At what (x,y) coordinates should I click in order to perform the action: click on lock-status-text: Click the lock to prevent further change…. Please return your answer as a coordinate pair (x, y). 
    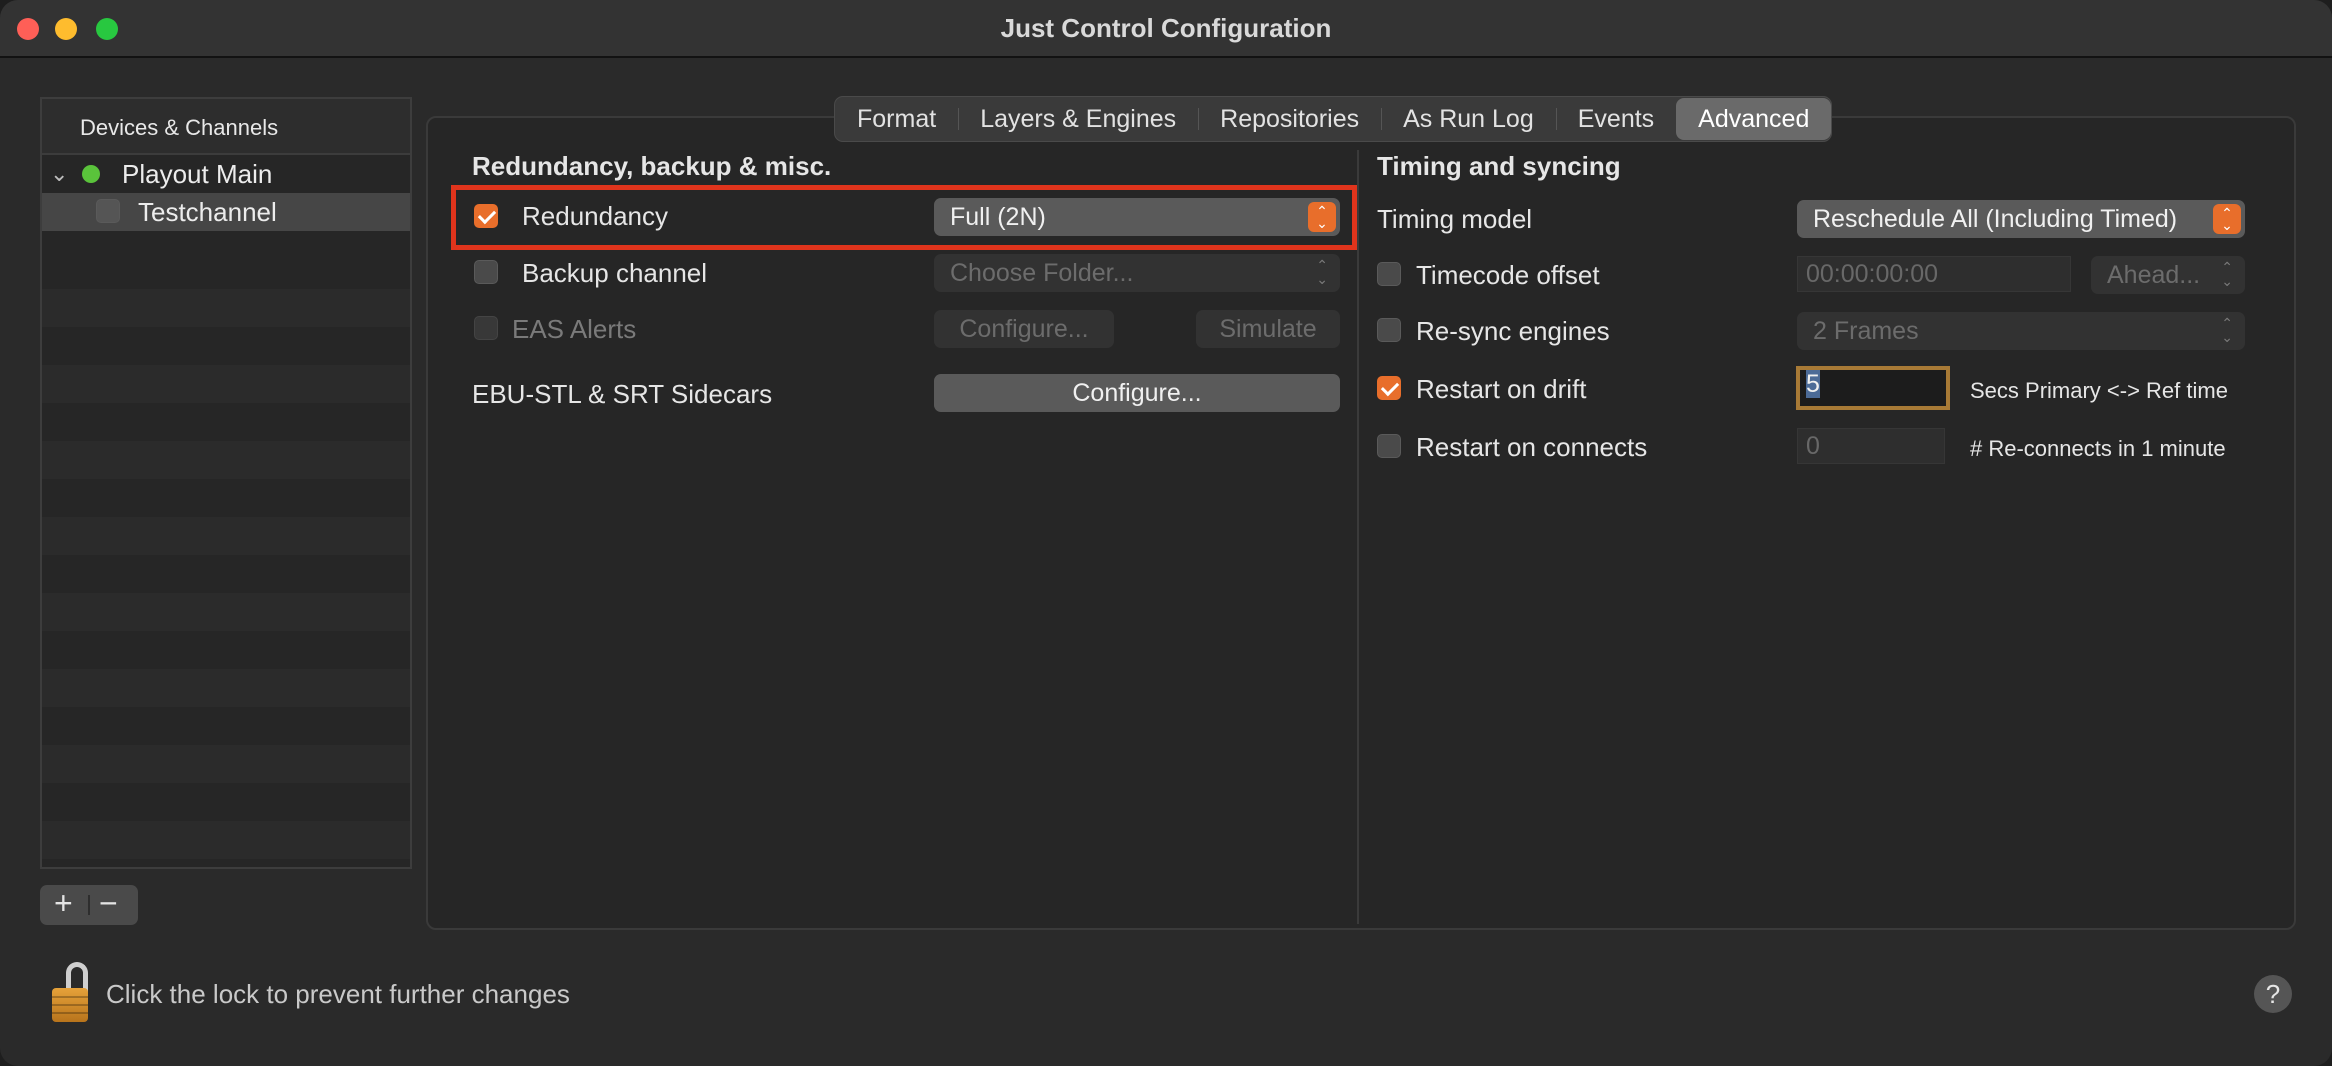
    Looking at the image, I should click on (338, 994).